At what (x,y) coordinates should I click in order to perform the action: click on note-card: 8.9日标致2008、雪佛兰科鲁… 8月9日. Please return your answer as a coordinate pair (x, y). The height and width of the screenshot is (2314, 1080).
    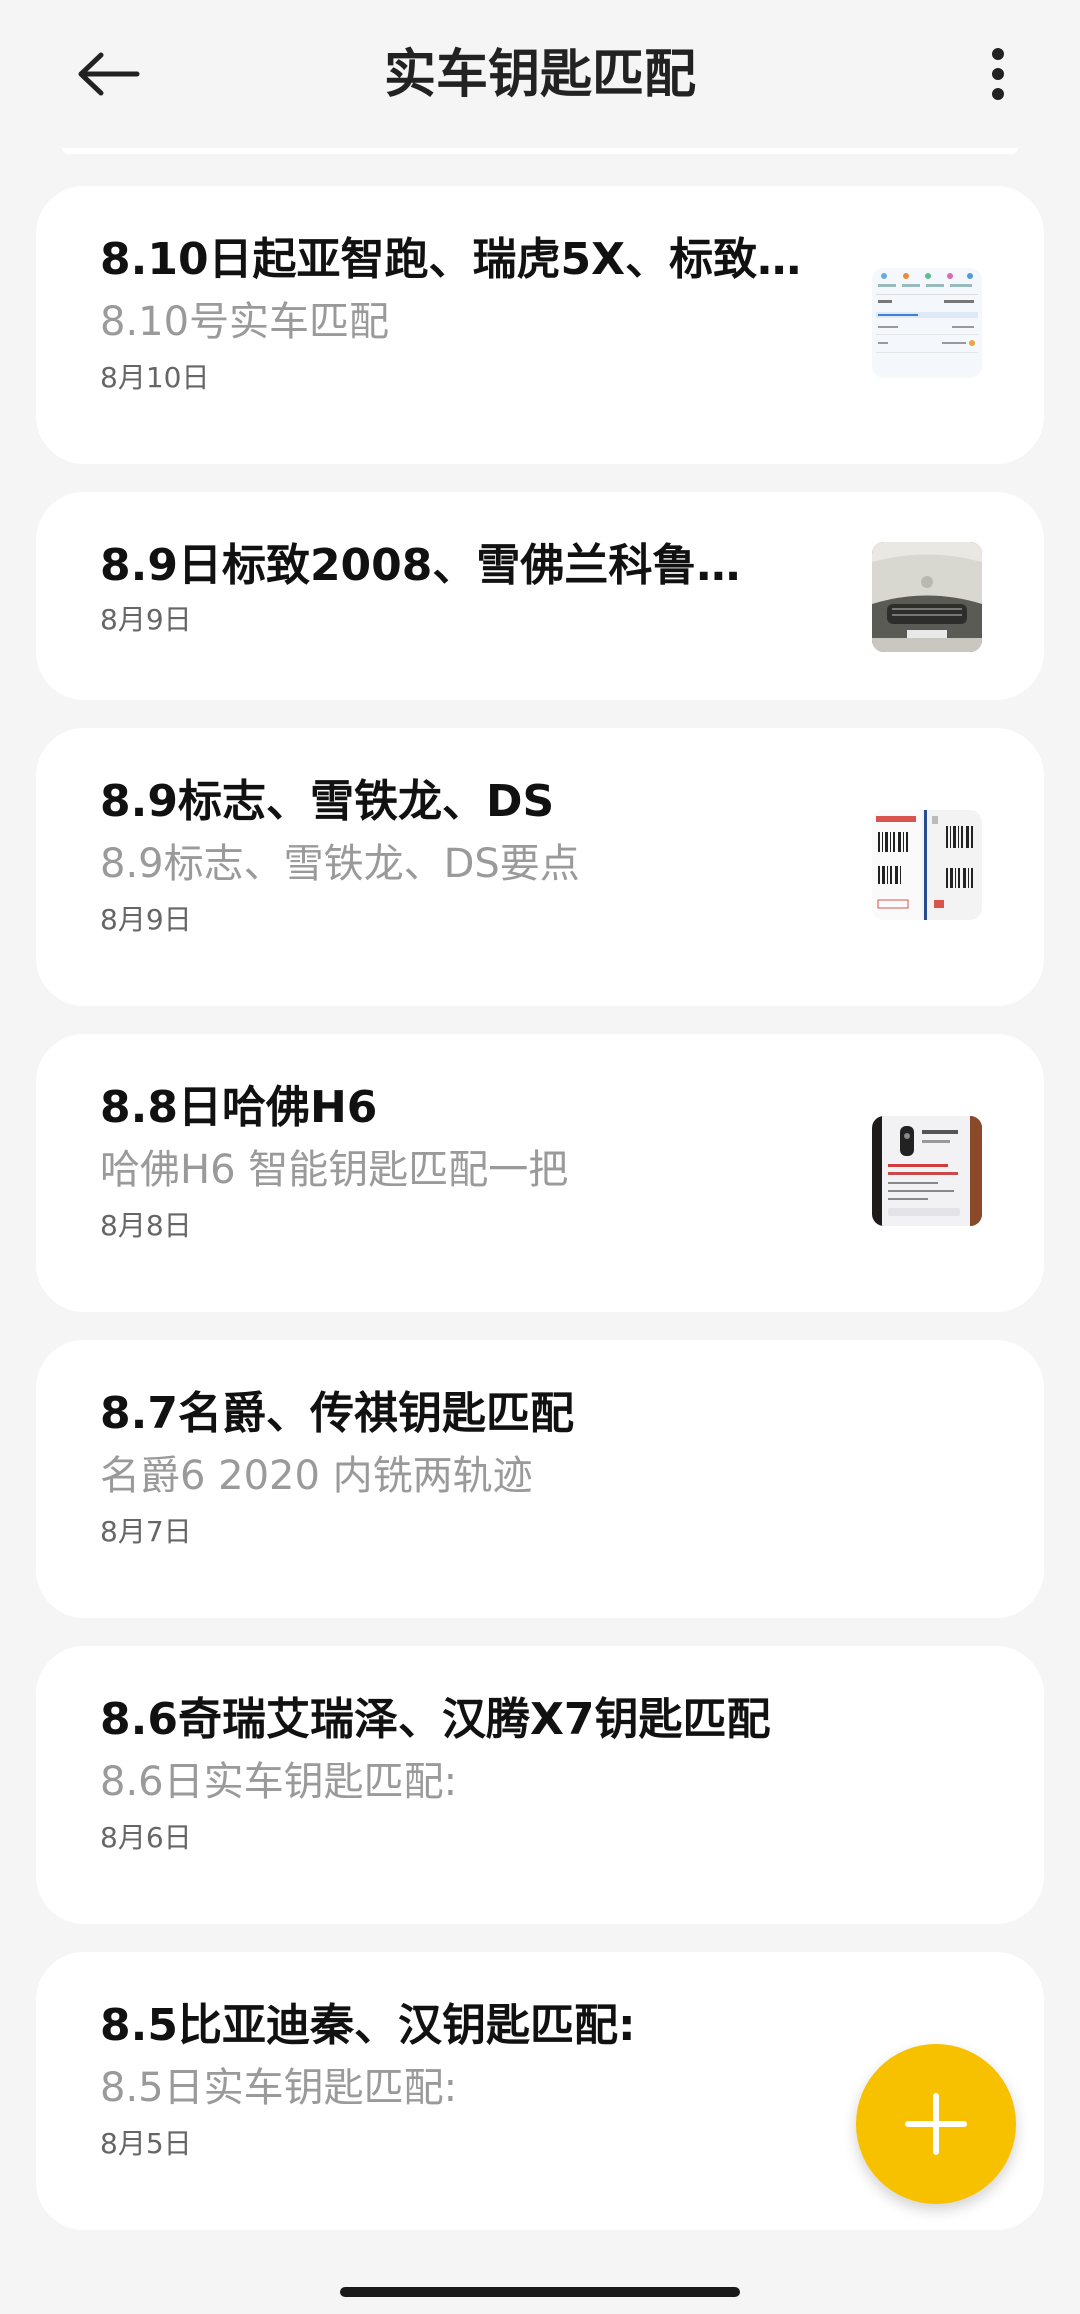
    Looking at the image, I should click on (540, 596).